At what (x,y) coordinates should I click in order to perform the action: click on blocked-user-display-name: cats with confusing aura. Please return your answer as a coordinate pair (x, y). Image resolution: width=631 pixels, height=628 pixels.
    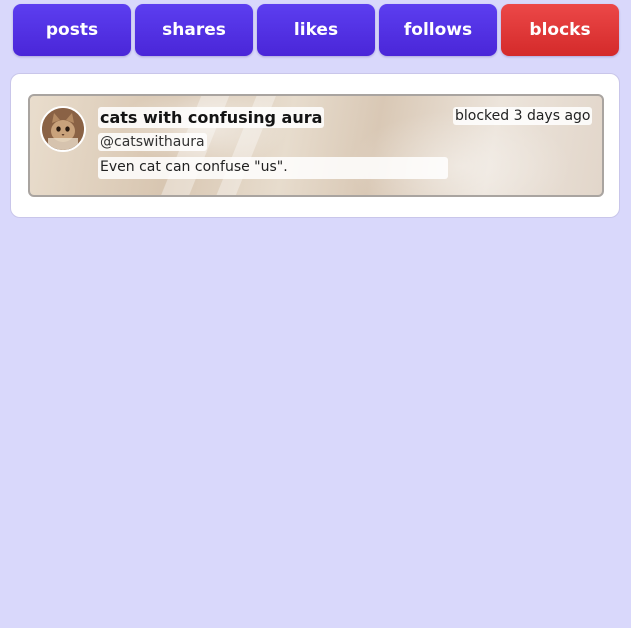
    Looking at the image, I should click on (211, 117).